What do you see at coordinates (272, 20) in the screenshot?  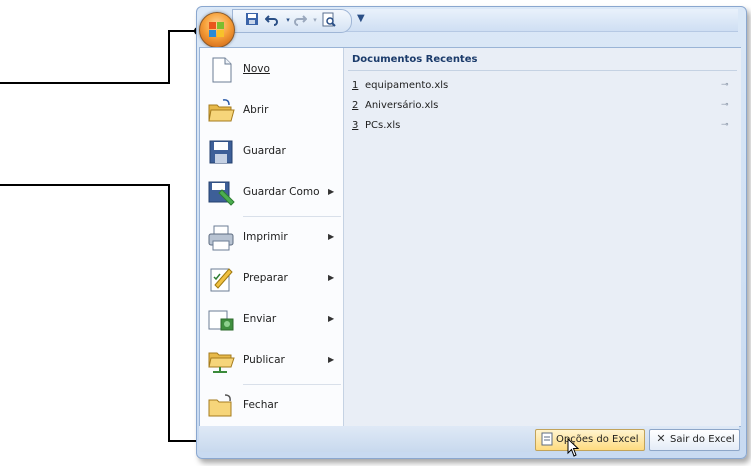 I see `undo-icon` at bounding box center [272, 20].